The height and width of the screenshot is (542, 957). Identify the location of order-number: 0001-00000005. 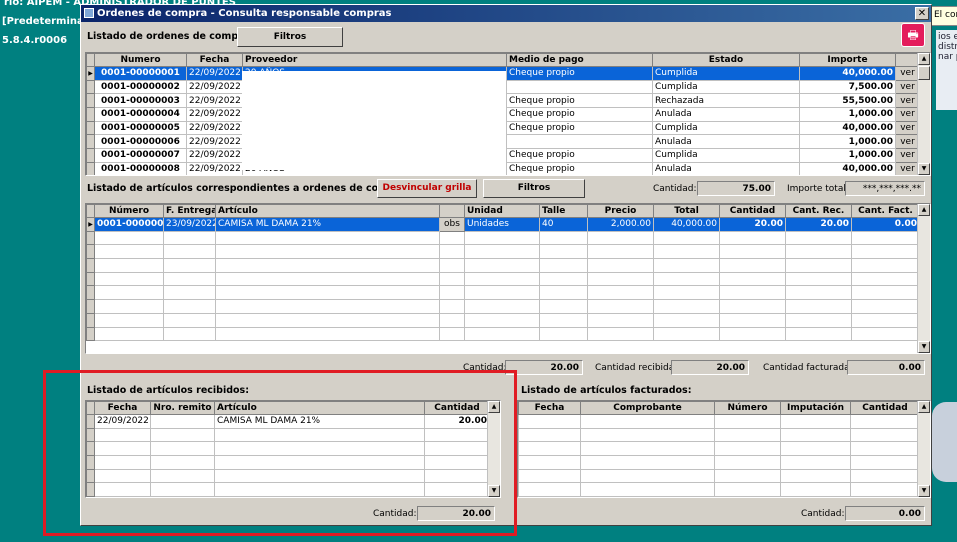
(140, 128).